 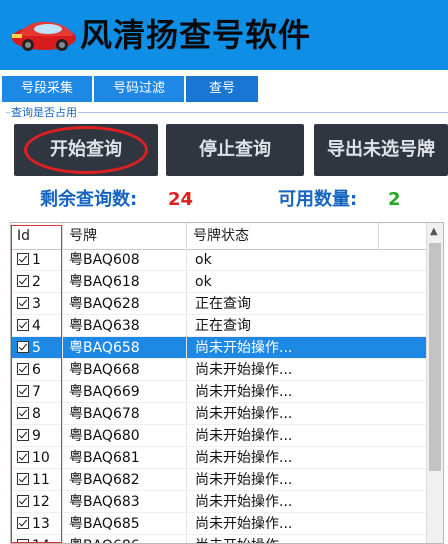 What do you see at coordinates (283, 236) in the screenshot?
I see `column-header-status: 号牌状态` at bounding box center [283, 236].